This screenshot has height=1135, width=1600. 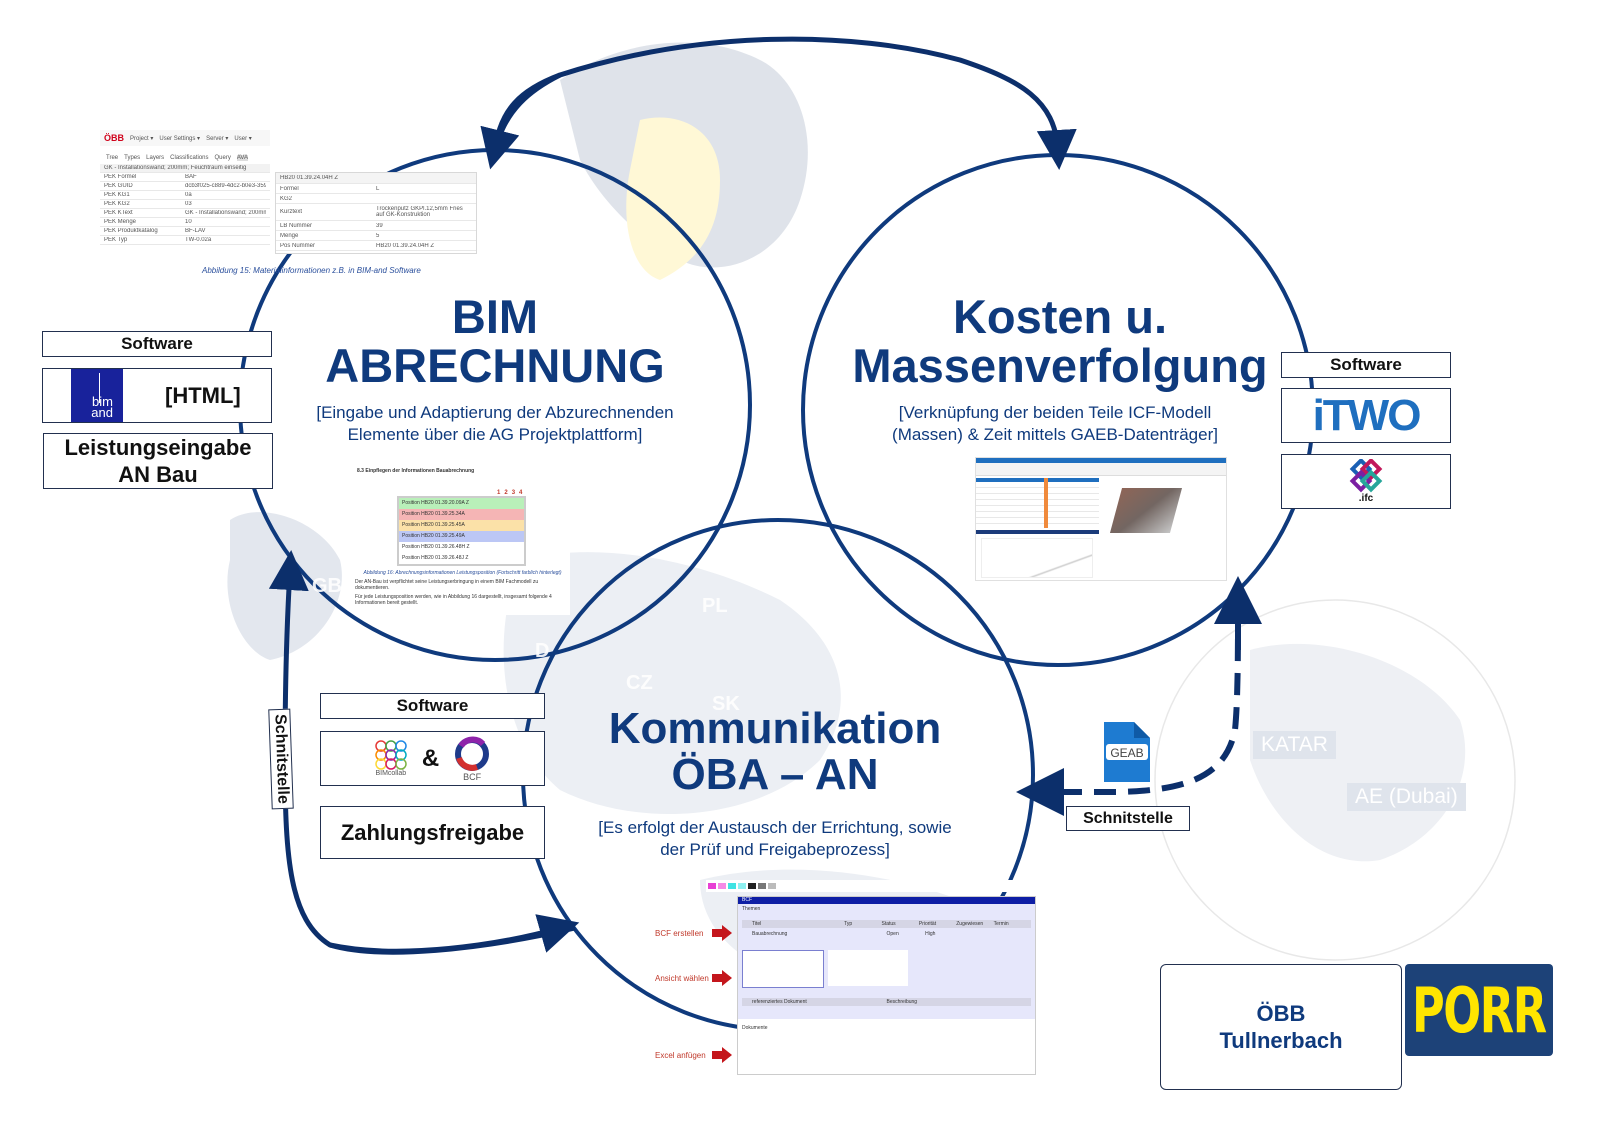 I want to click on left-interface-label: Schnitstelle, so click(x=281, y=759).